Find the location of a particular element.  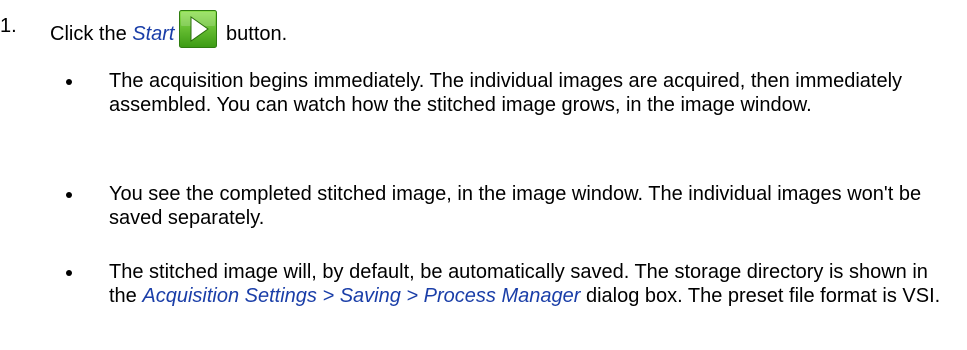

start-button-icon is located at coordinates (197, 29).